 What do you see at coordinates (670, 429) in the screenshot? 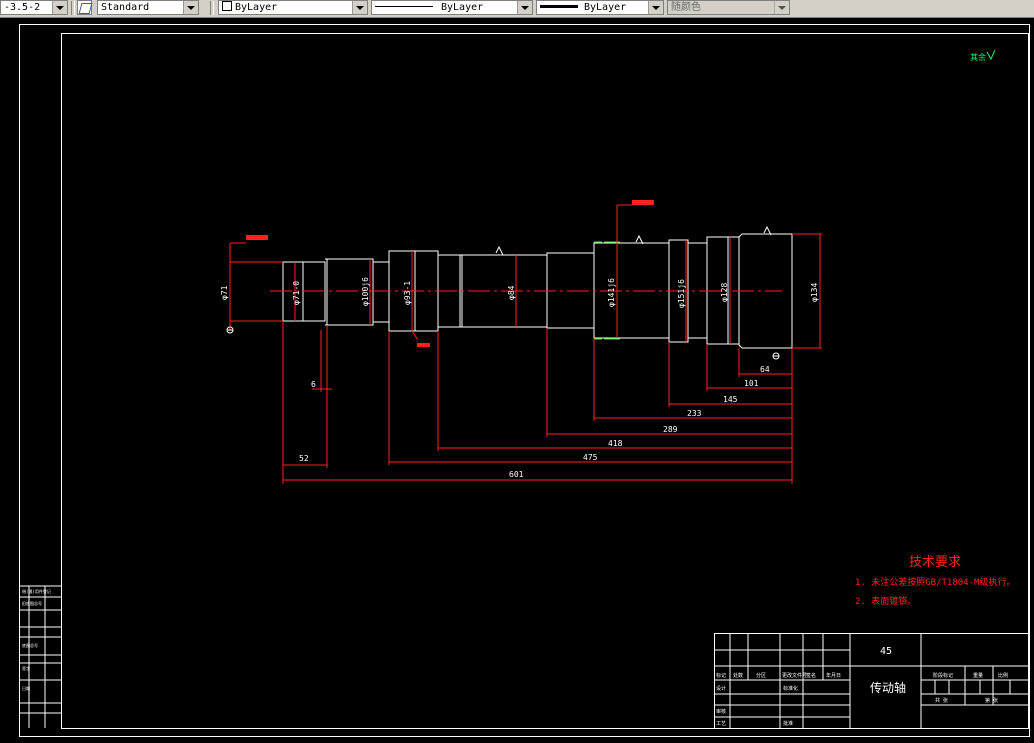
I see `length-label: 289` at bounding box center [670, 429].